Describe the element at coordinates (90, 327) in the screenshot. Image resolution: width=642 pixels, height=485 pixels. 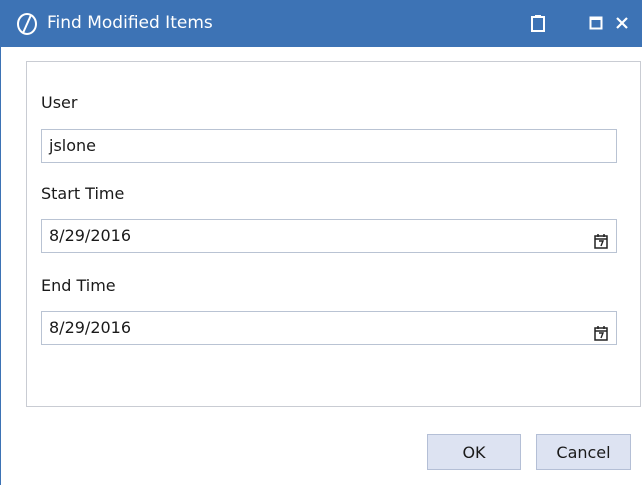
I see `end-time-value: 8/29/2016` at that location.